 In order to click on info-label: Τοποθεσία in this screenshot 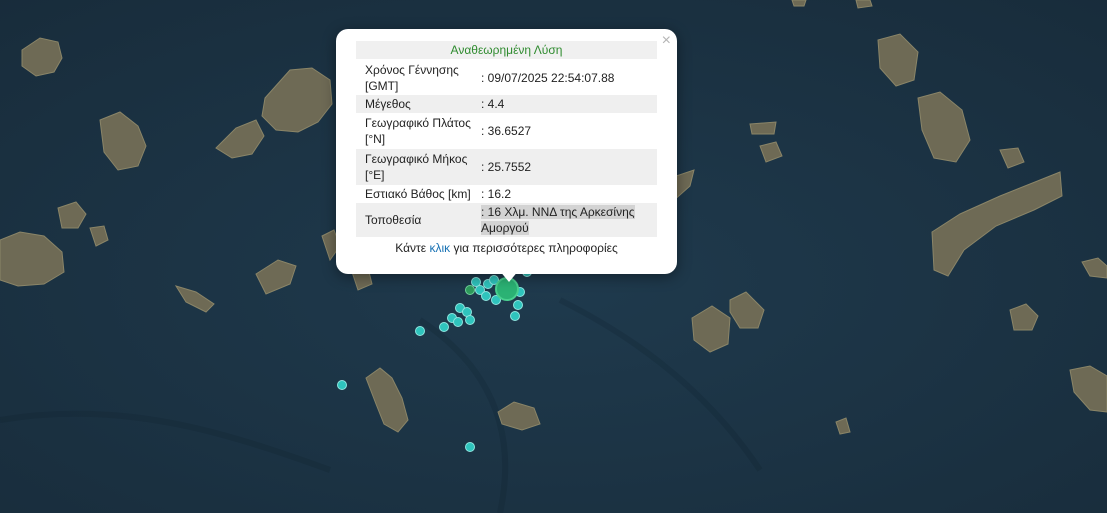, I will do `click(416, 220)`.